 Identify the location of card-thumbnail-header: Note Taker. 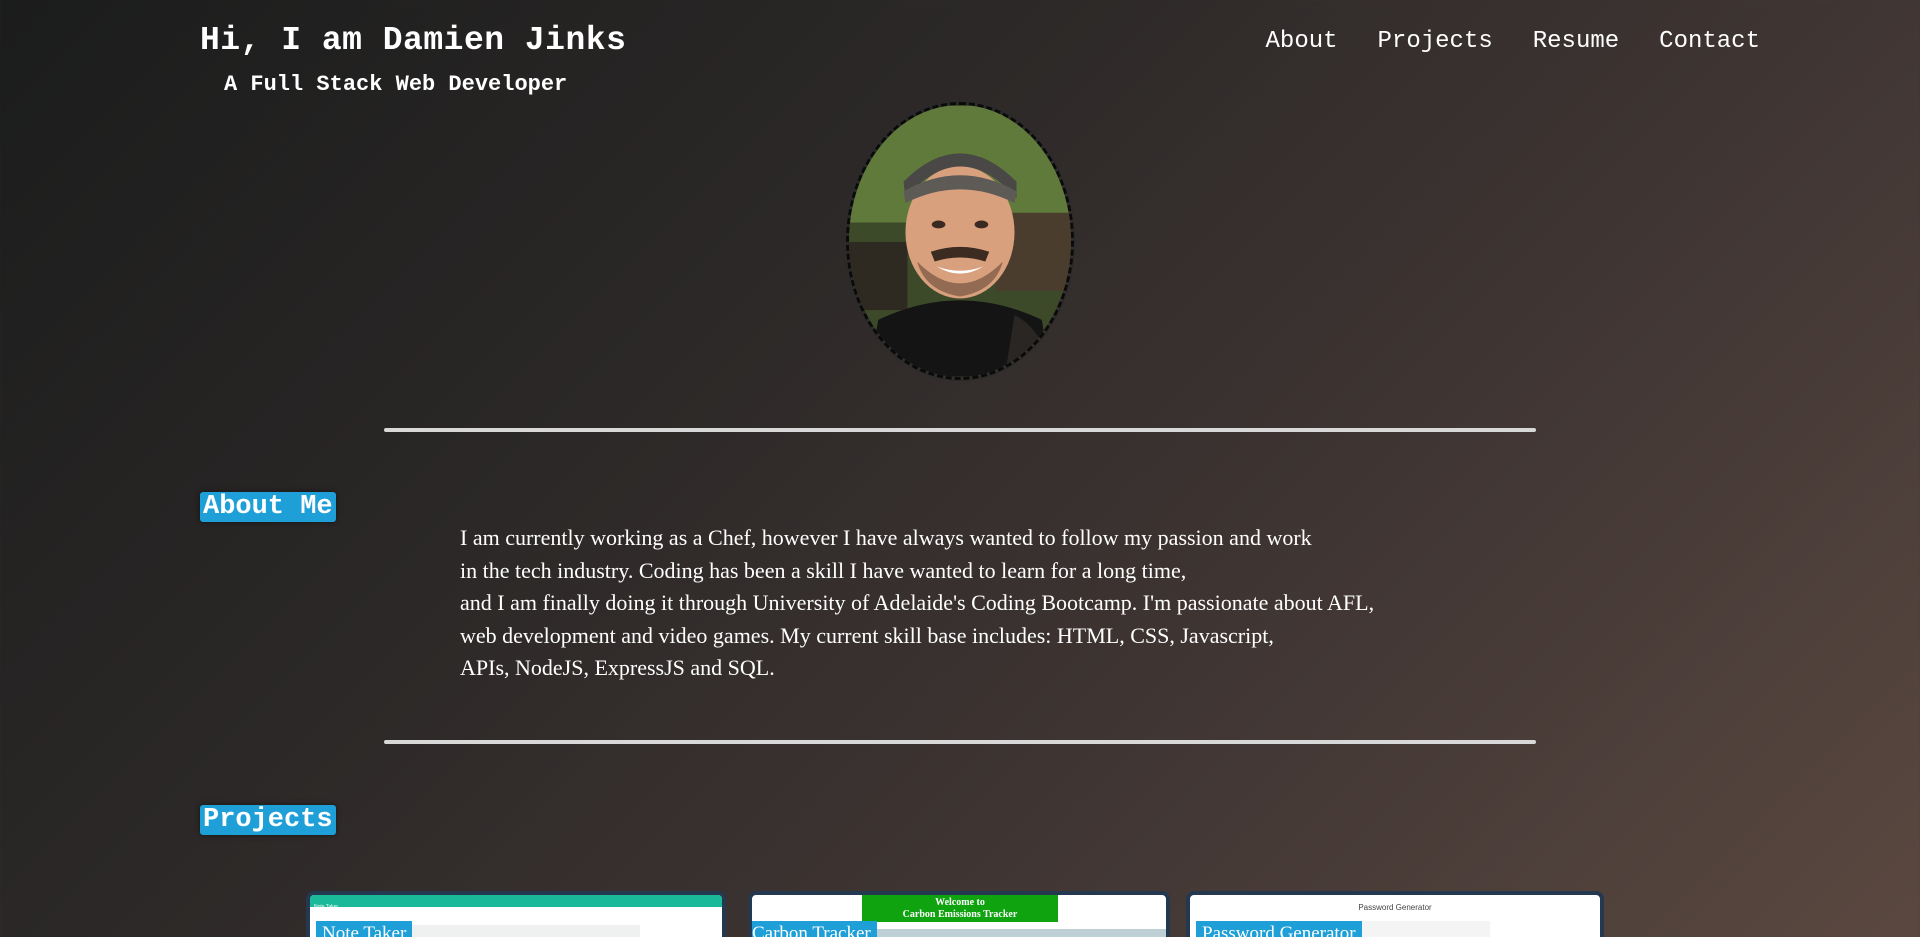
(516, 902).